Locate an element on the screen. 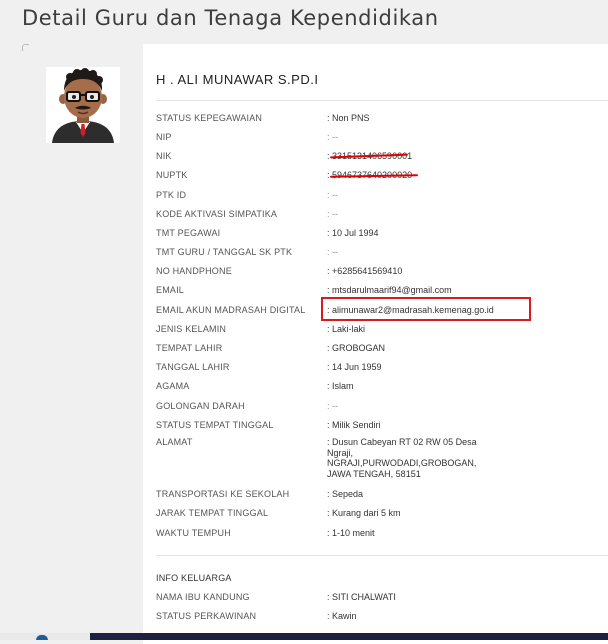  field-waktu-tempuh: WAKTU TEMPUH : 1-10 menit is located at coordinates (382, 534).